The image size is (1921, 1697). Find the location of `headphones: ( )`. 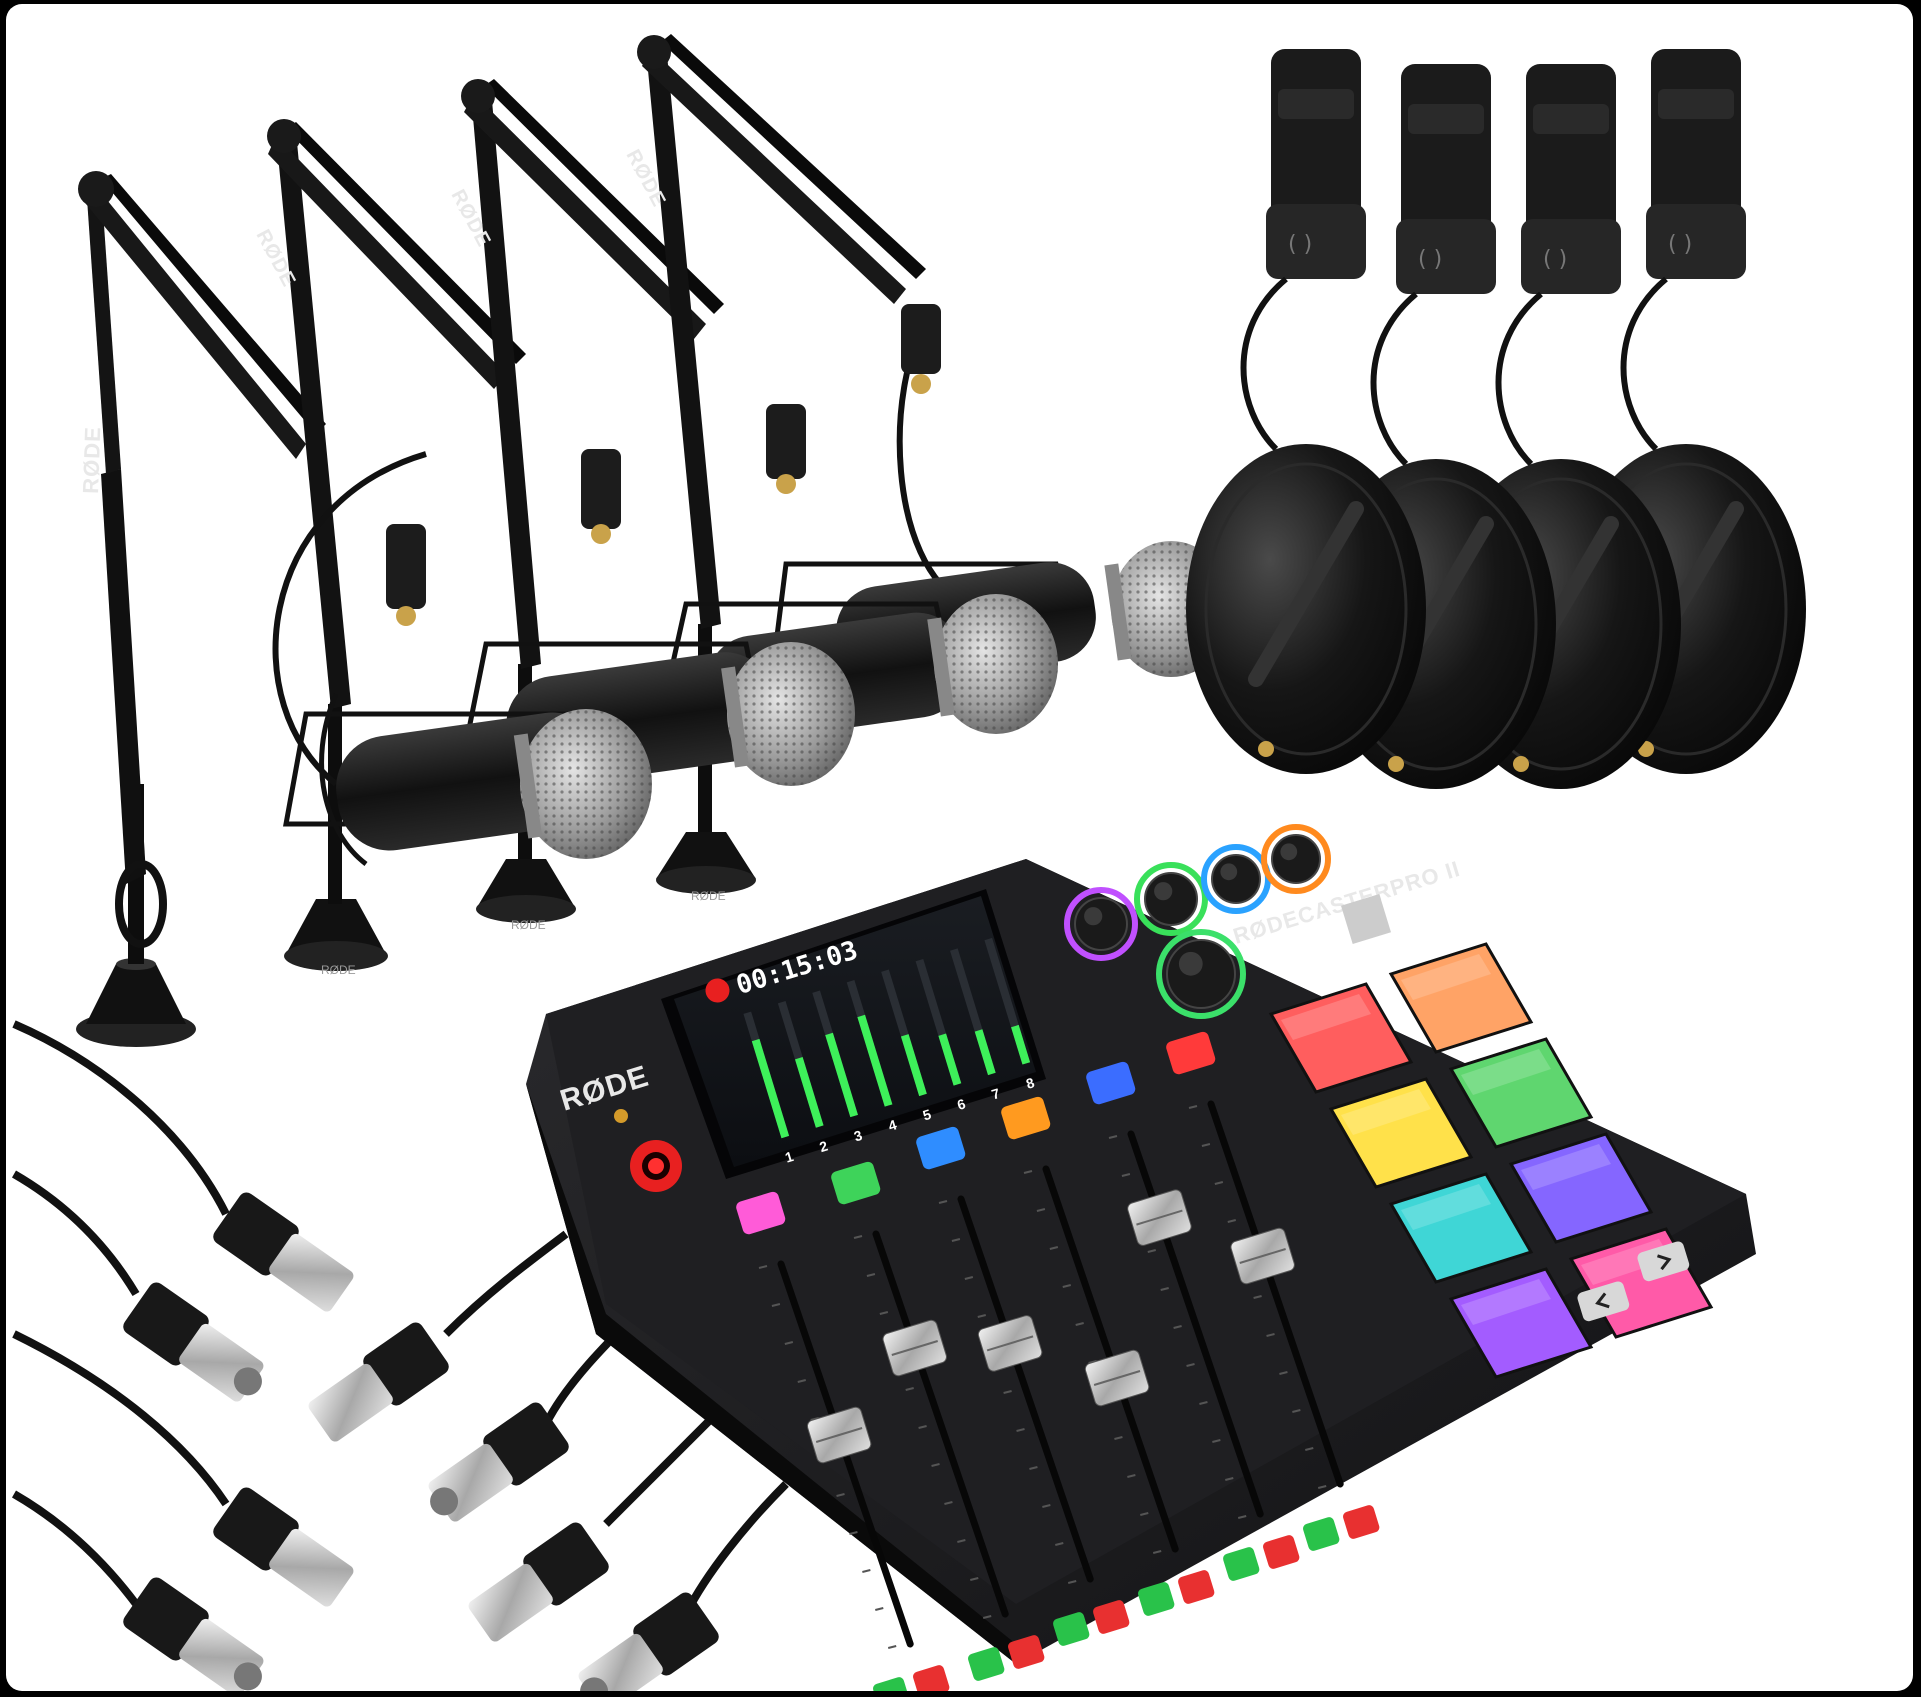

headphones: ( ) is located at coordinates (1306, 411).